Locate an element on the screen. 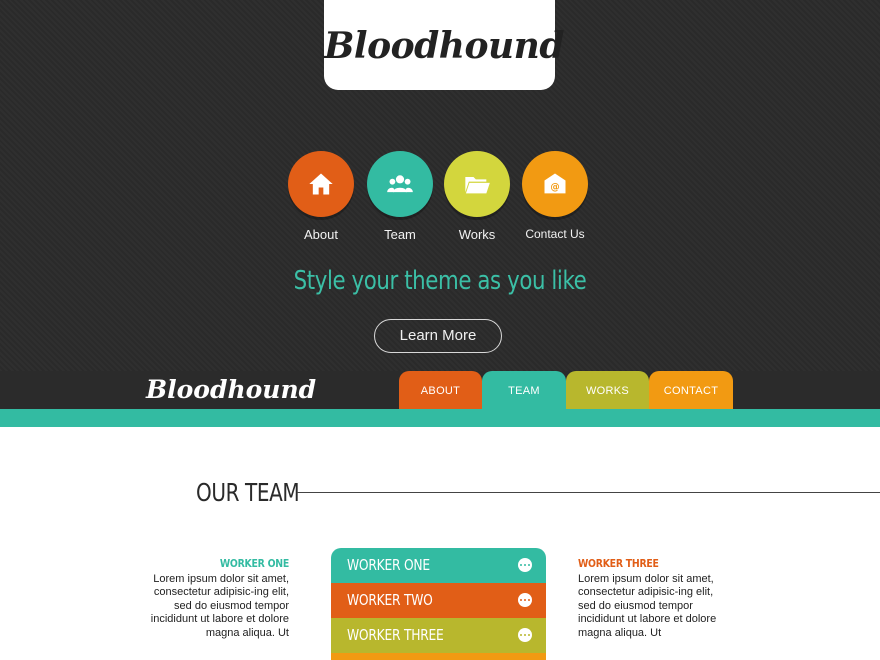  nav-tab-team: TEAM is located at coordinates (524, 390).